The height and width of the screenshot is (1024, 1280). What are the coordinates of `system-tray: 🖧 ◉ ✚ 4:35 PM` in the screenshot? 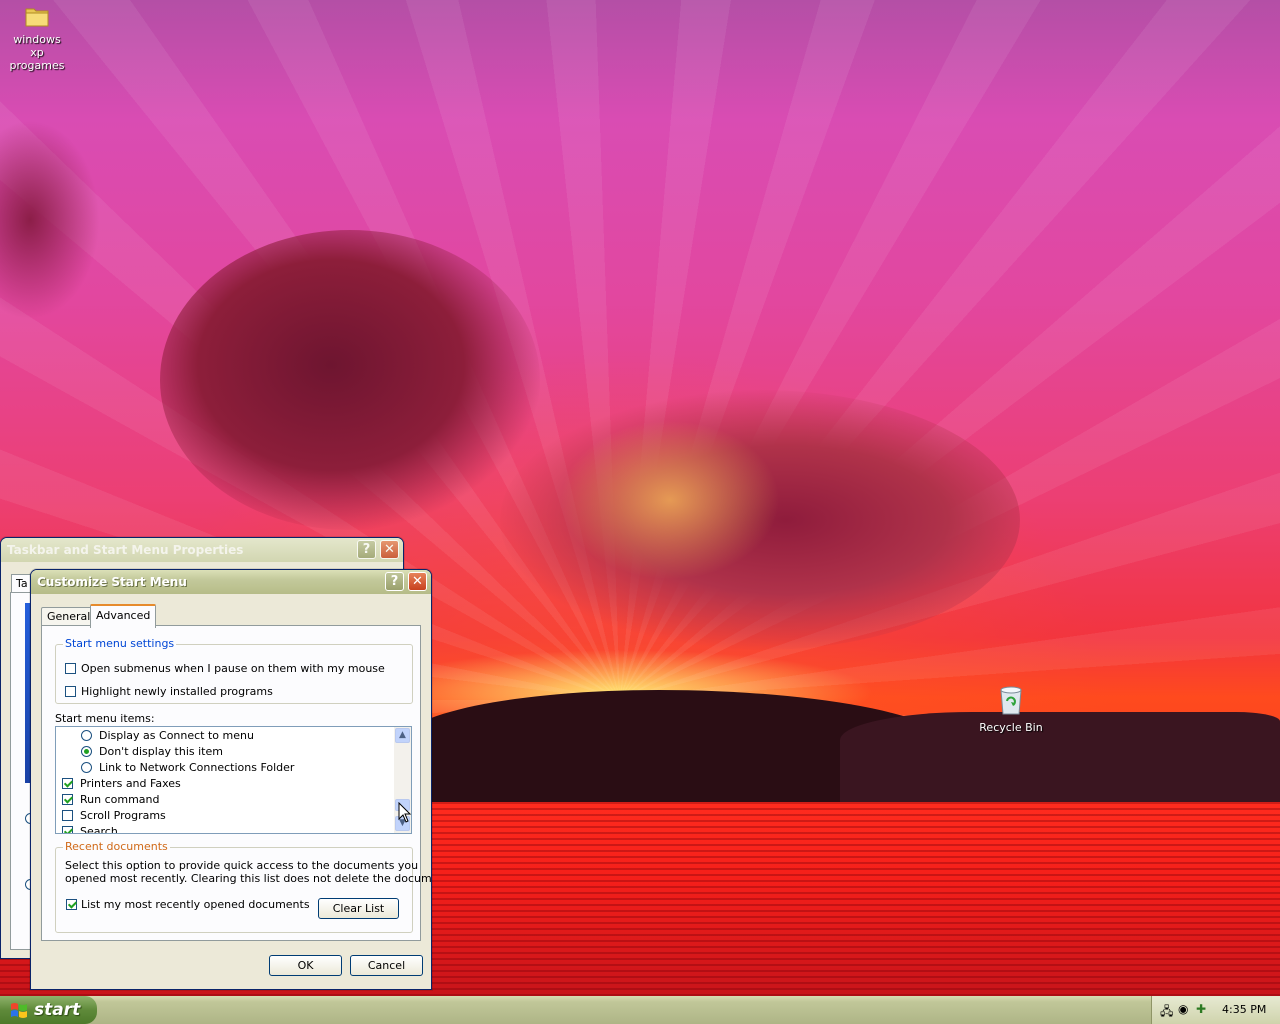 It's located at (1215, 1010).